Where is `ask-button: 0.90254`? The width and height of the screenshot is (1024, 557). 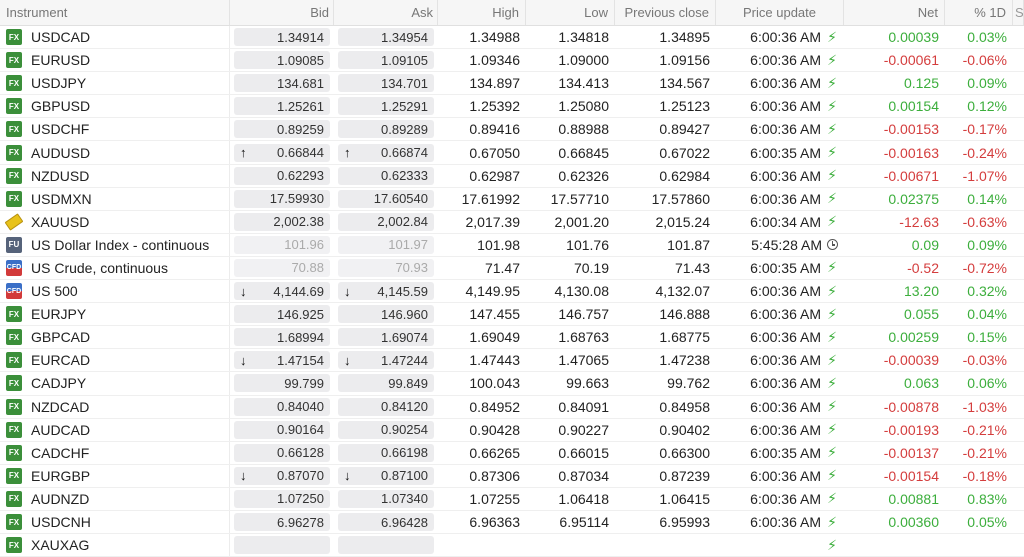 ask-button: 0.90254 is located at coordinates (386, 429).